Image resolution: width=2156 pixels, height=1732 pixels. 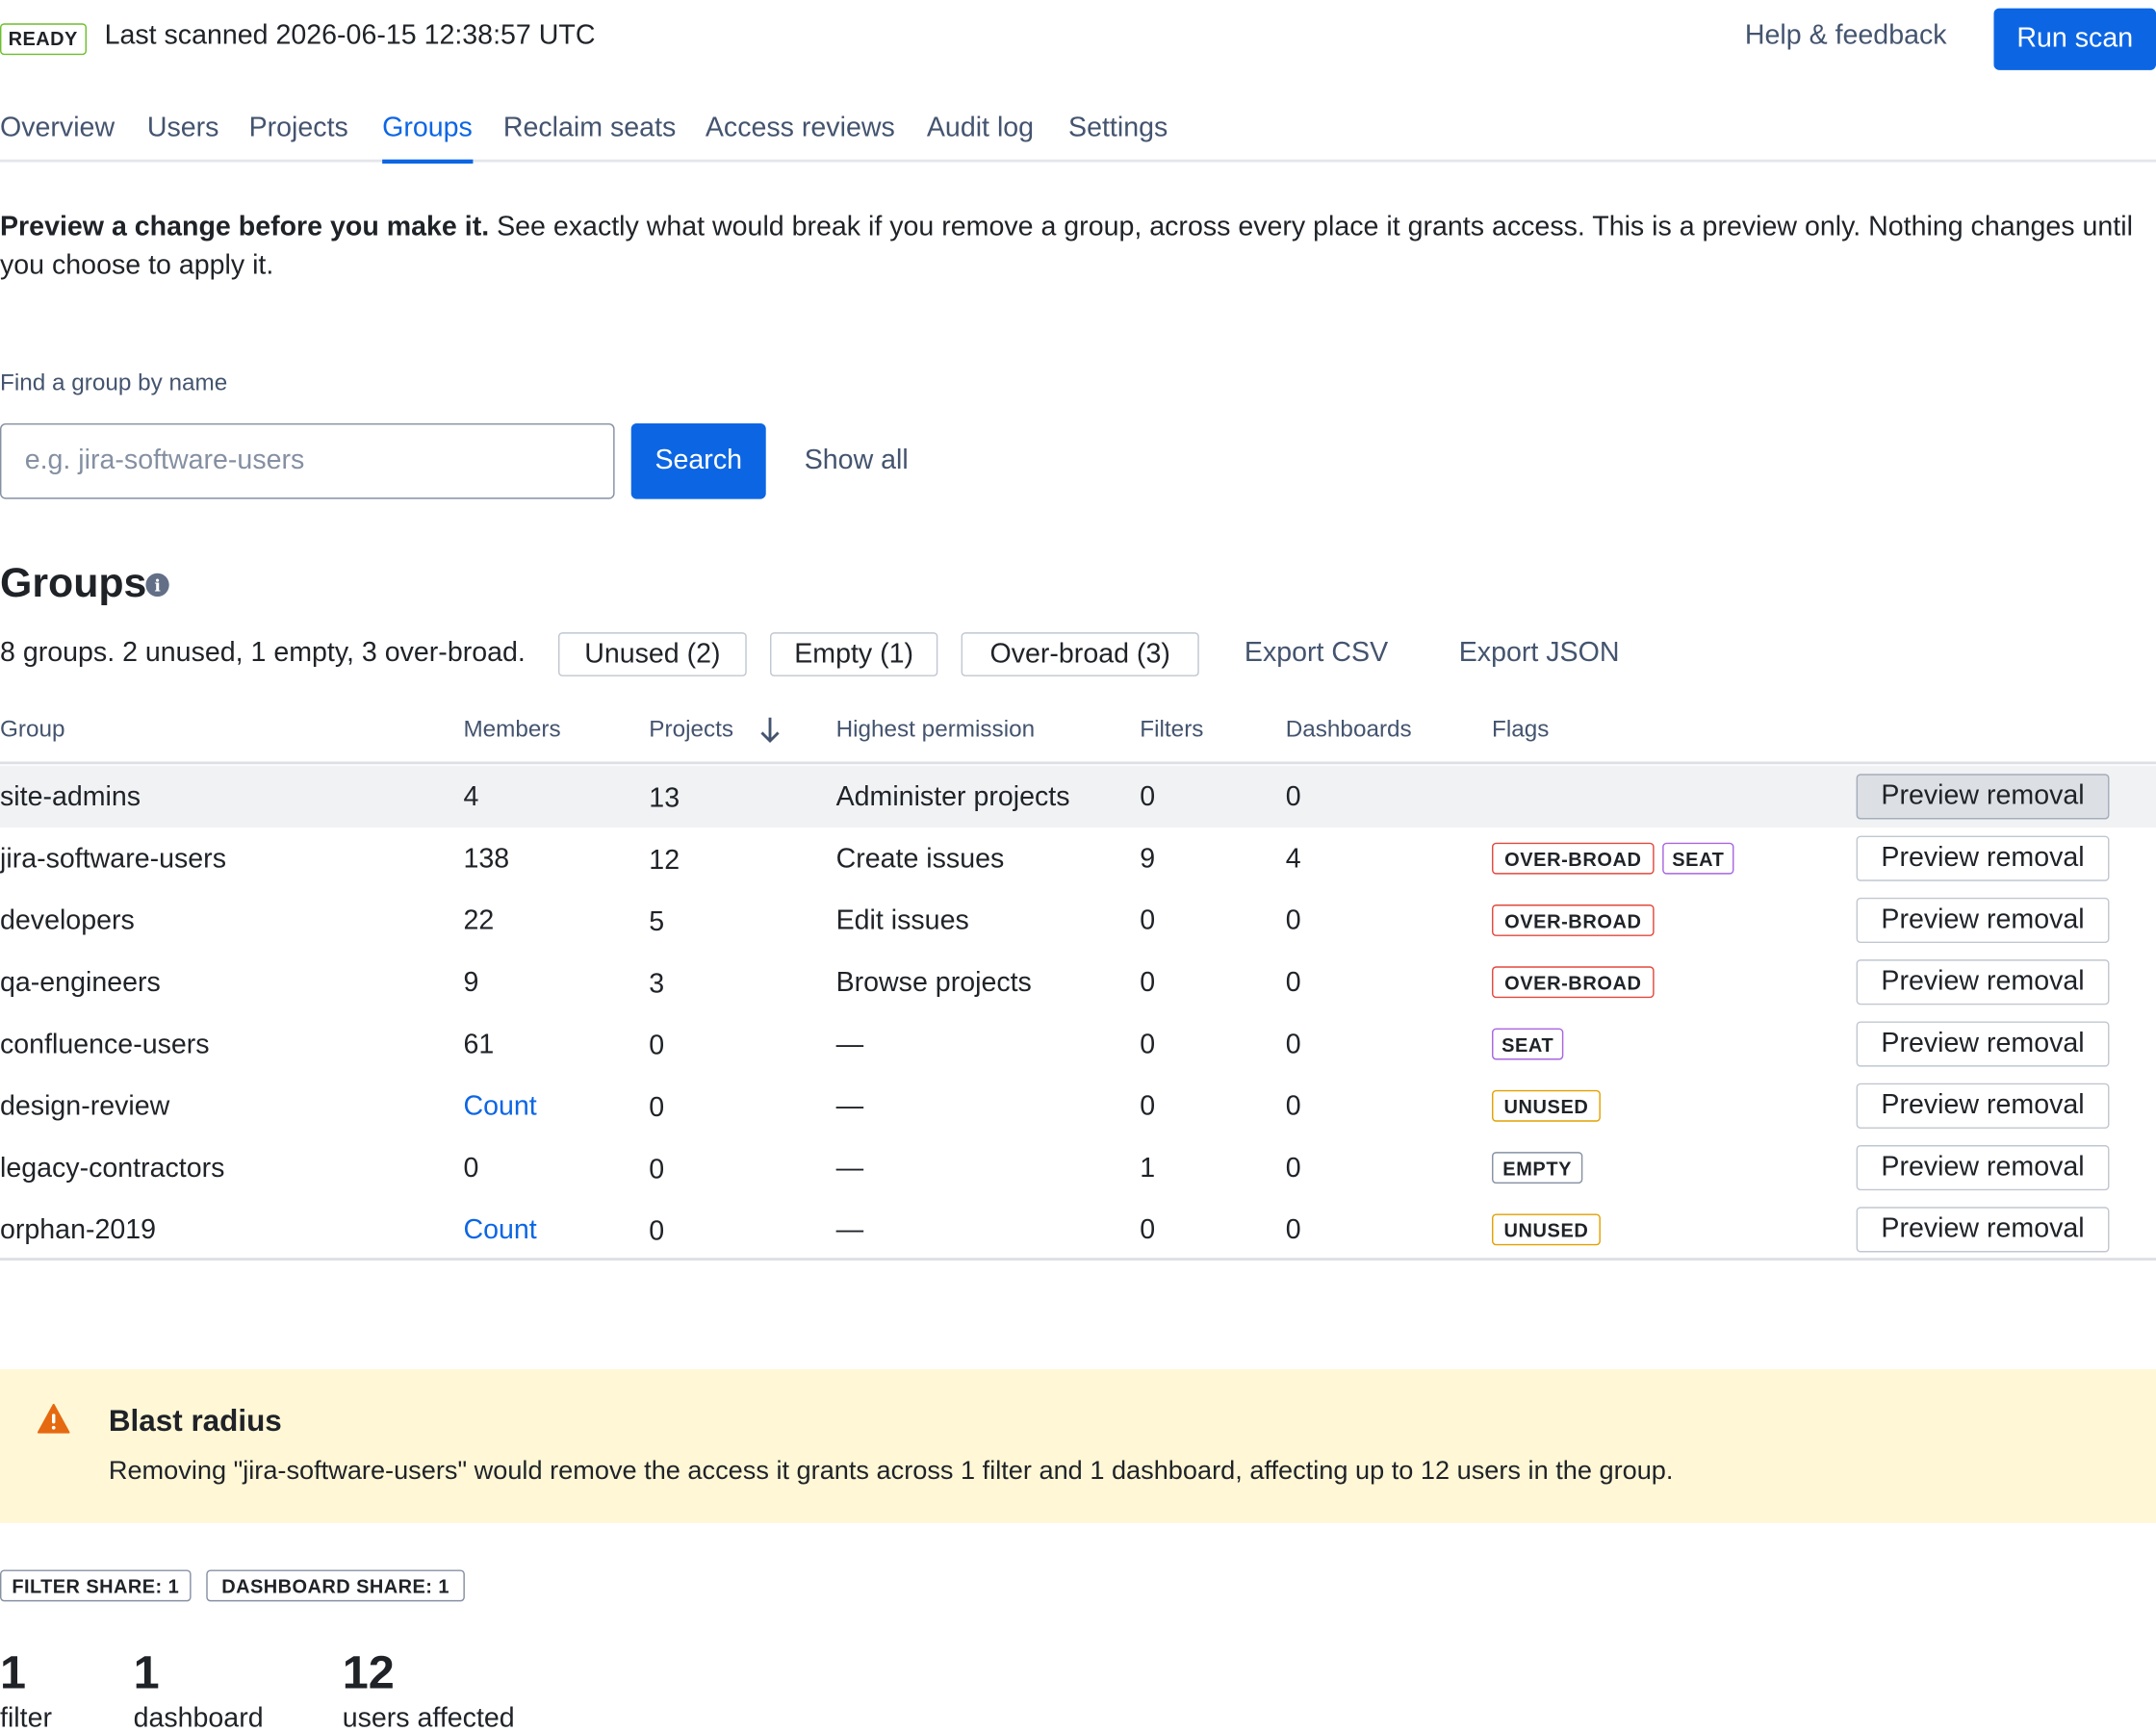 I want to click on column-header-flags: Flags, so click(x=1521, y=729).